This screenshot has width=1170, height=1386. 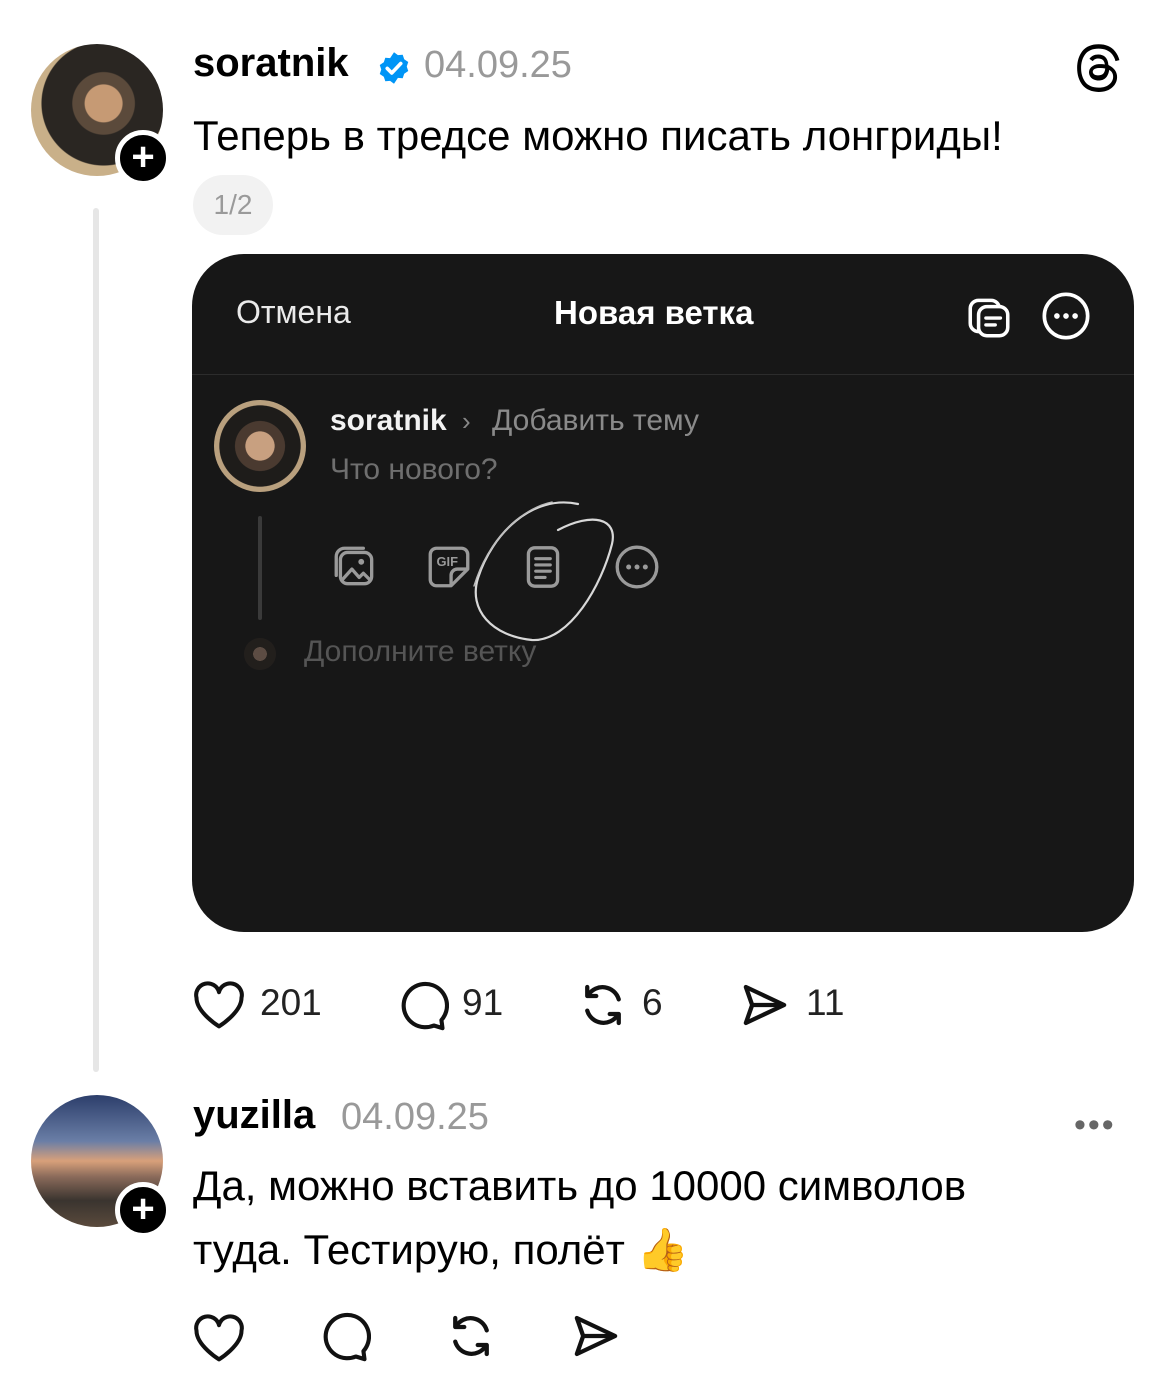 What do you see at coordinates (291, 1002) in the screenshot?
I see `like-count: 201` at bounding box center [291, 1002].